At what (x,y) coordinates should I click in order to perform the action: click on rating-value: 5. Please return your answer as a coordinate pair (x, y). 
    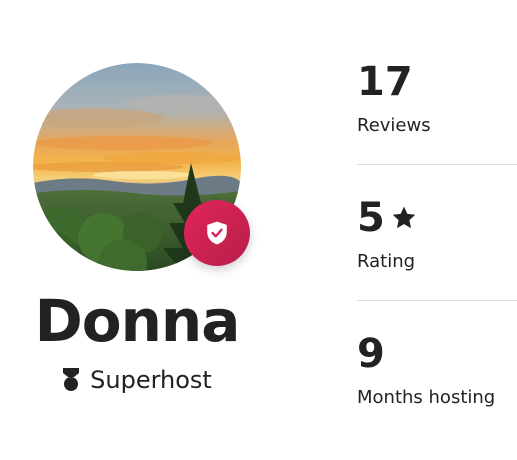
    Looking at the image, I should click on (371, 218).